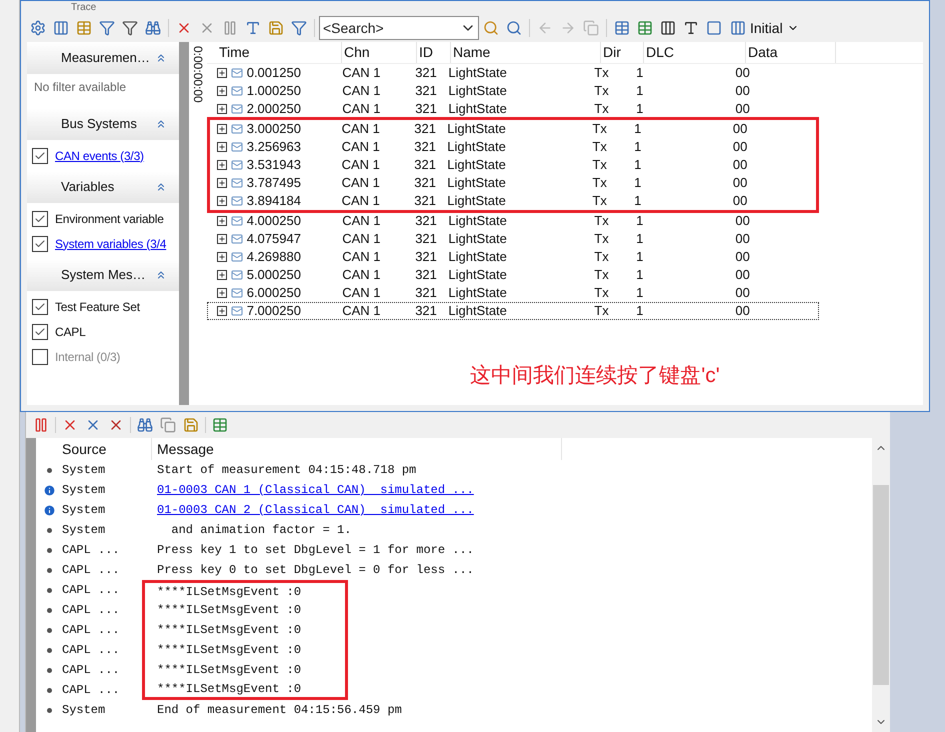 The image size is (945, 732). What do you see at coordinates (668, 28) in the screenshot?
I see `columns-icon` at bounding box center [668, 28].